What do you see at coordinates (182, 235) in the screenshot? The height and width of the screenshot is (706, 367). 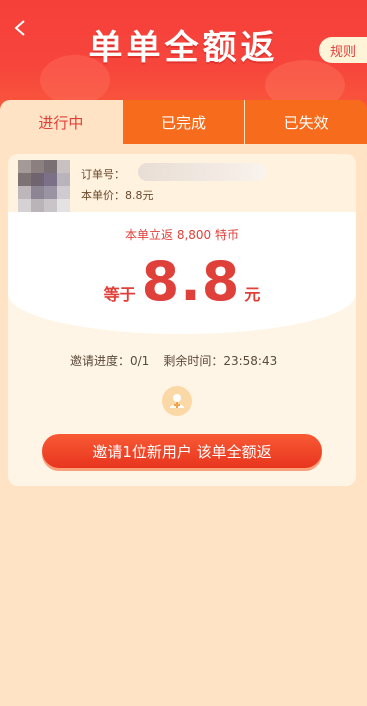 I see `rebate-text: 本单立返 8,800 特币` at bounding box center [182, 235].